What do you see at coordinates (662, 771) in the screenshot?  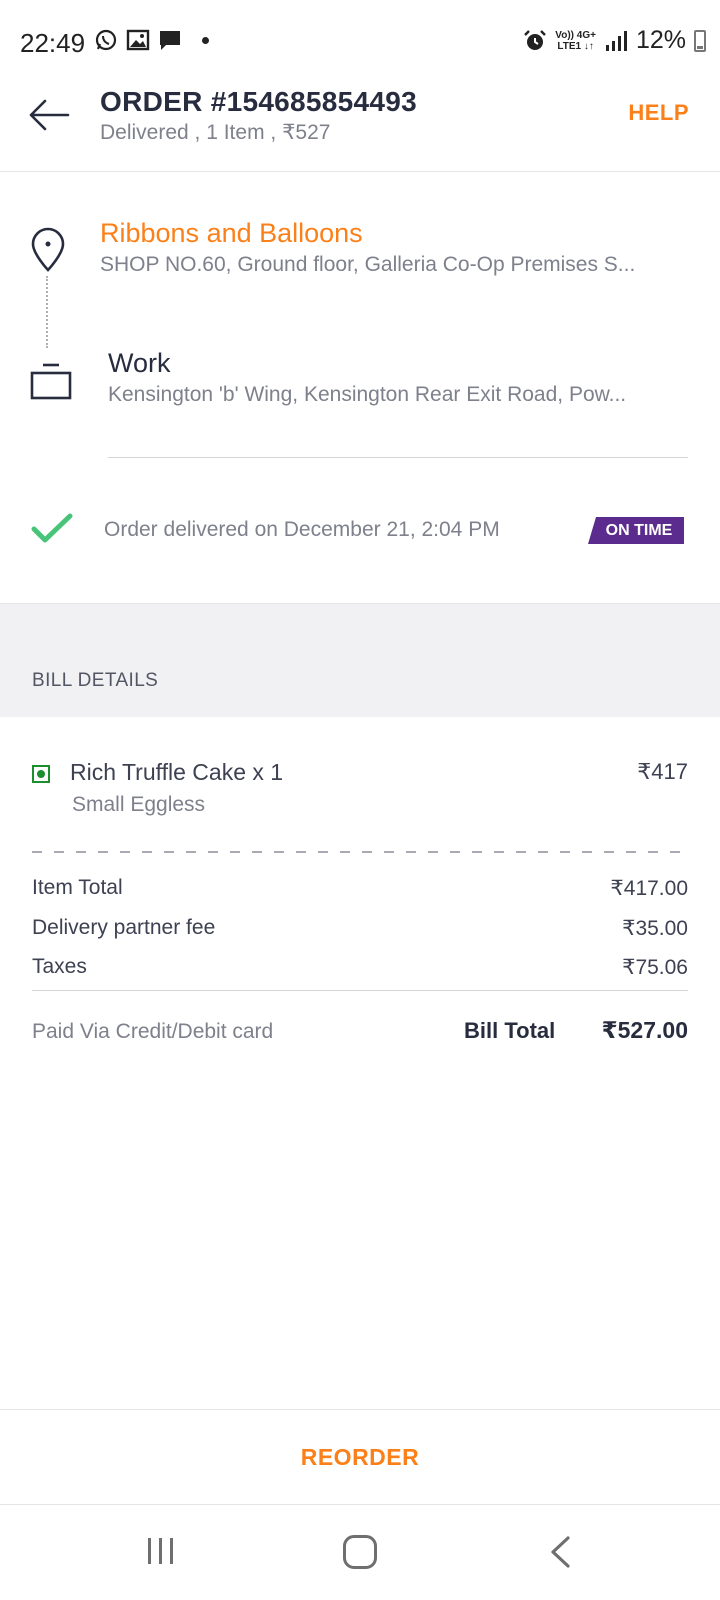 I see `item-price: ₹417` at bounding box center [662, 771].